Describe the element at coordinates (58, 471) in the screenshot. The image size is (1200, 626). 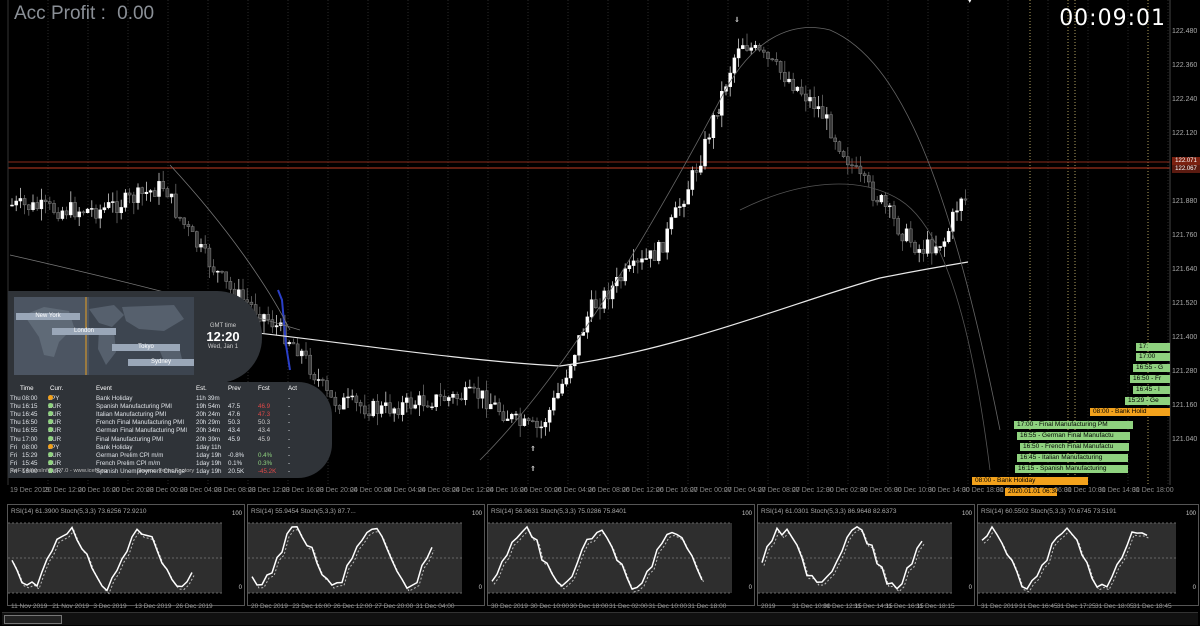
I see `news-footer-left: IceFX NewsInfo v1.7.0 - www.icefx.eu` at that location.